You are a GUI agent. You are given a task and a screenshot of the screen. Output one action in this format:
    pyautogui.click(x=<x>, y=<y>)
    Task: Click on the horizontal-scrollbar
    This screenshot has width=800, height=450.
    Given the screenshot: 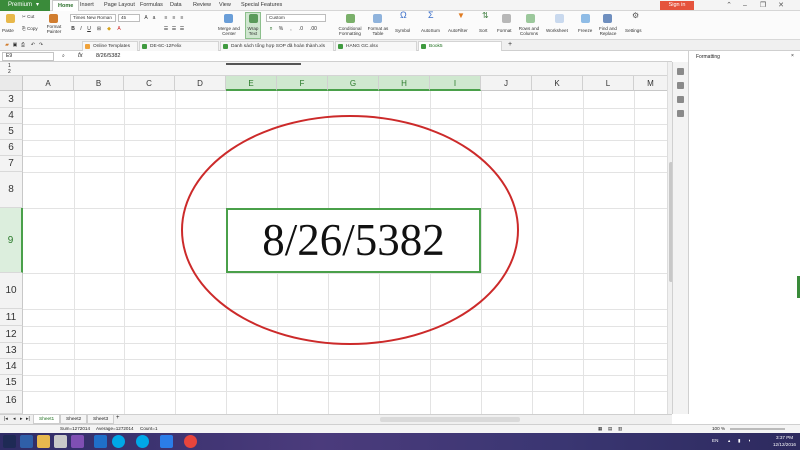 What is the action you would take?
    pyautogui.click(x=450, y=419)
    